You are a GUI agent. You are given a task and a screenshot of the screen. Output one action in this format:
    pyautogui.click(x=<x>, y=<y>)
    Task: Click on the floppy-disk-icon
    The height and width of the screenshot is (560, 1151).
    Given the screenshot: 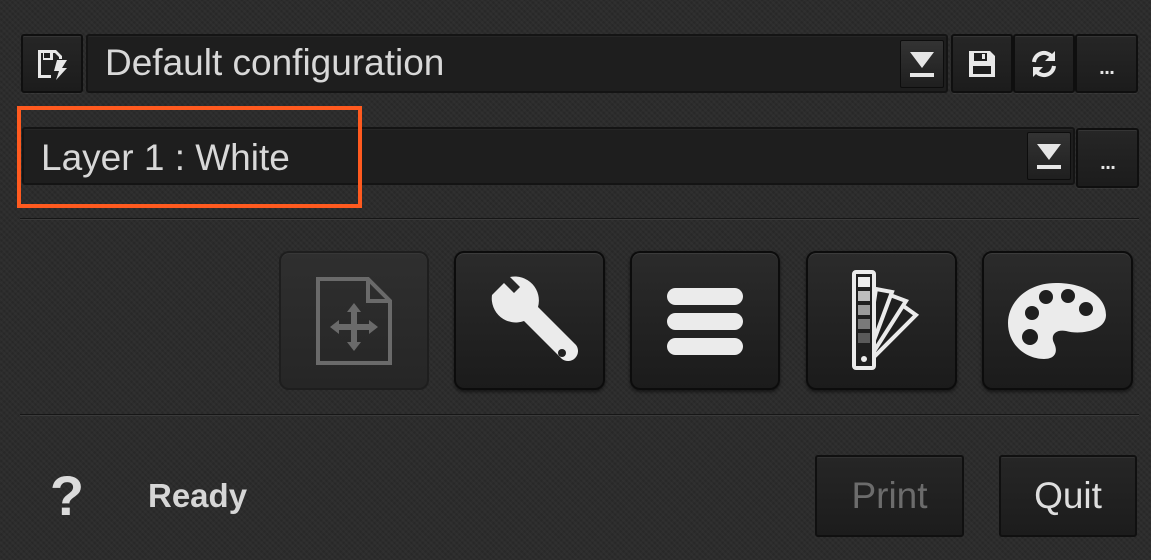 What is the action you would take?
    pyautogui.click(x=982, y=63)
    